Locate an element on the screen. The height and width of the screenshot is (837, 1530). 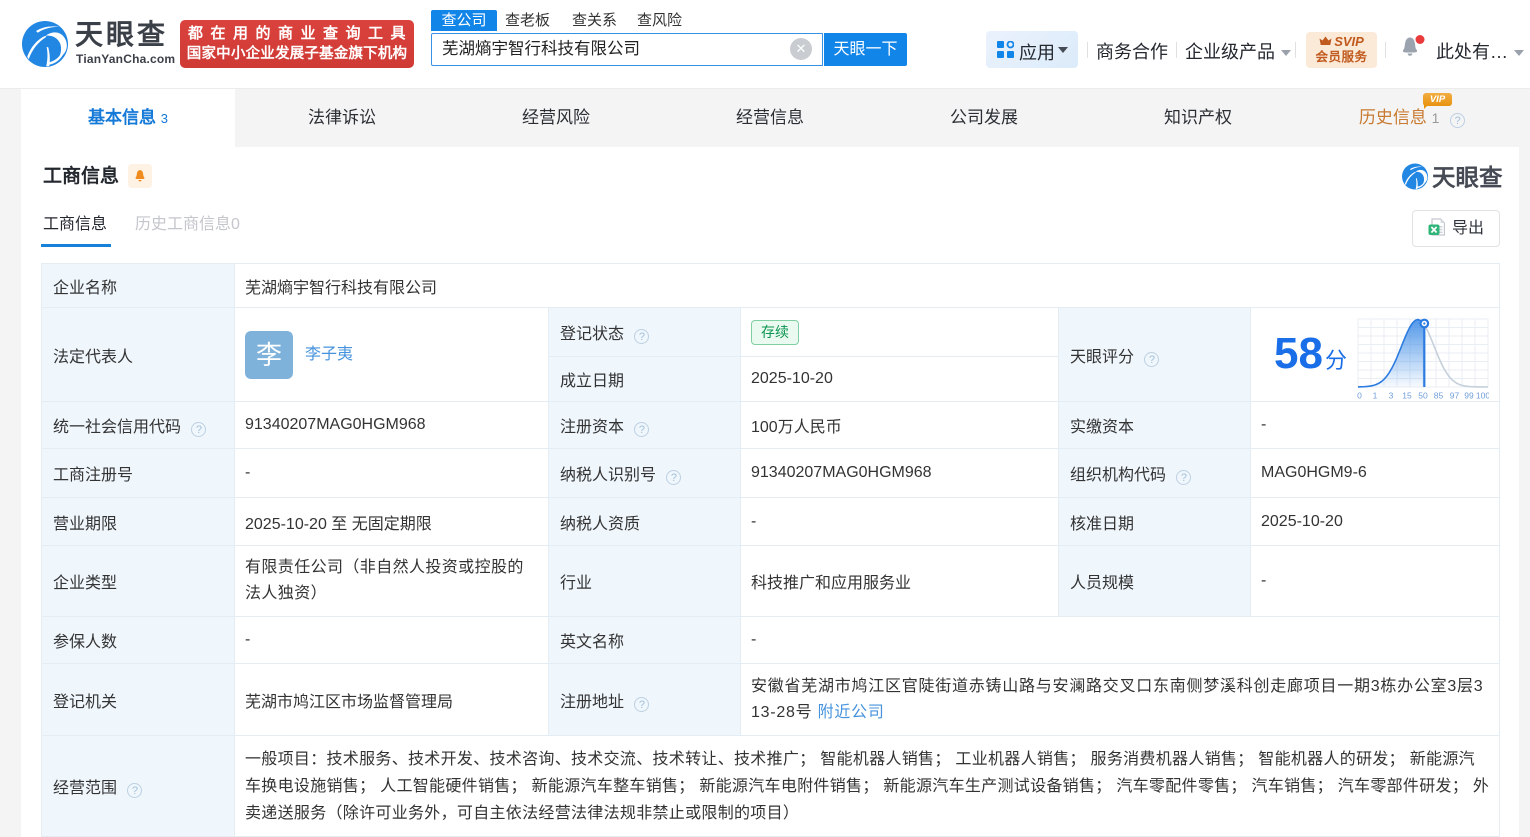
svg-text: 100 is located at coordinates (1482, 396).